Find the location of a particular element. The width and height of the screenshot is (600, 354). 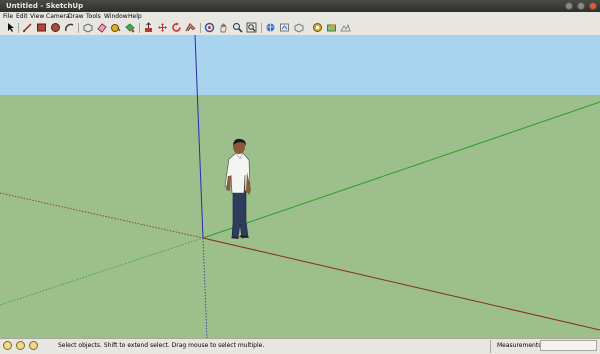

select-tool-icon is located at coordinates (10, 27).